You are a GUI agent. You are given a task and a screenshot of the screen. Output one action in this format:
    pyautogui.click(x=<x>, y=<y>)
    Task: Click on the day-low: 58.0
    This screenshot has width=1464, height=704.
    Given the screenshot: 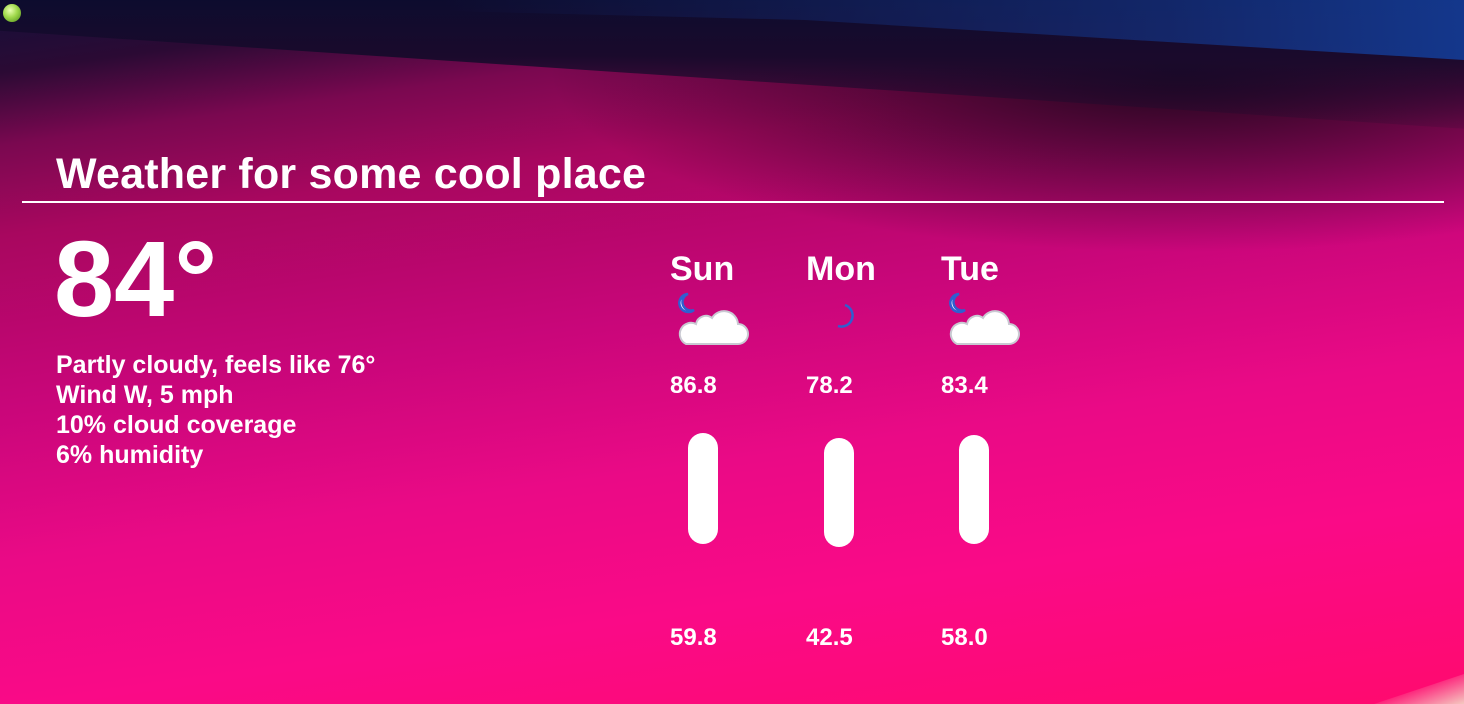 What is the action you would take?
    pyautogui.click(x=964, y=637)
    